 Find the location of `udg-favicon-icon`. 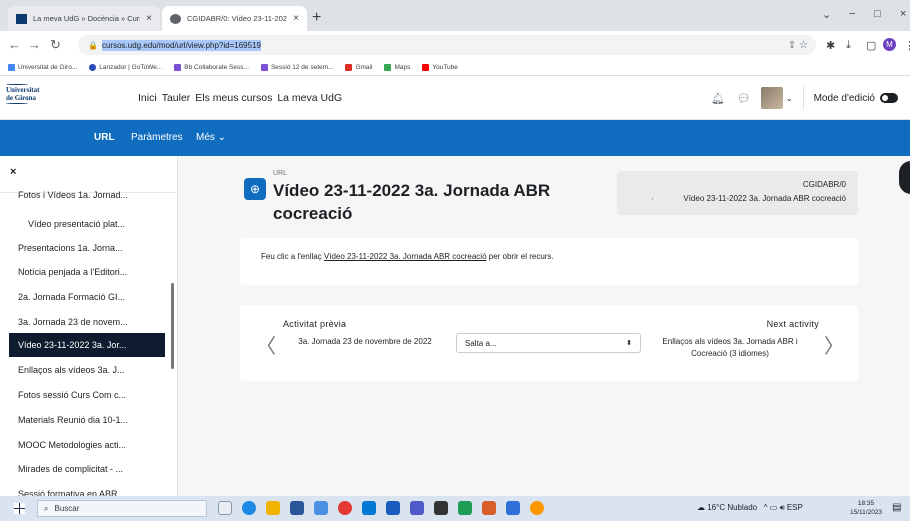

udg-favicon-icon is located at coordinates (21, 18).